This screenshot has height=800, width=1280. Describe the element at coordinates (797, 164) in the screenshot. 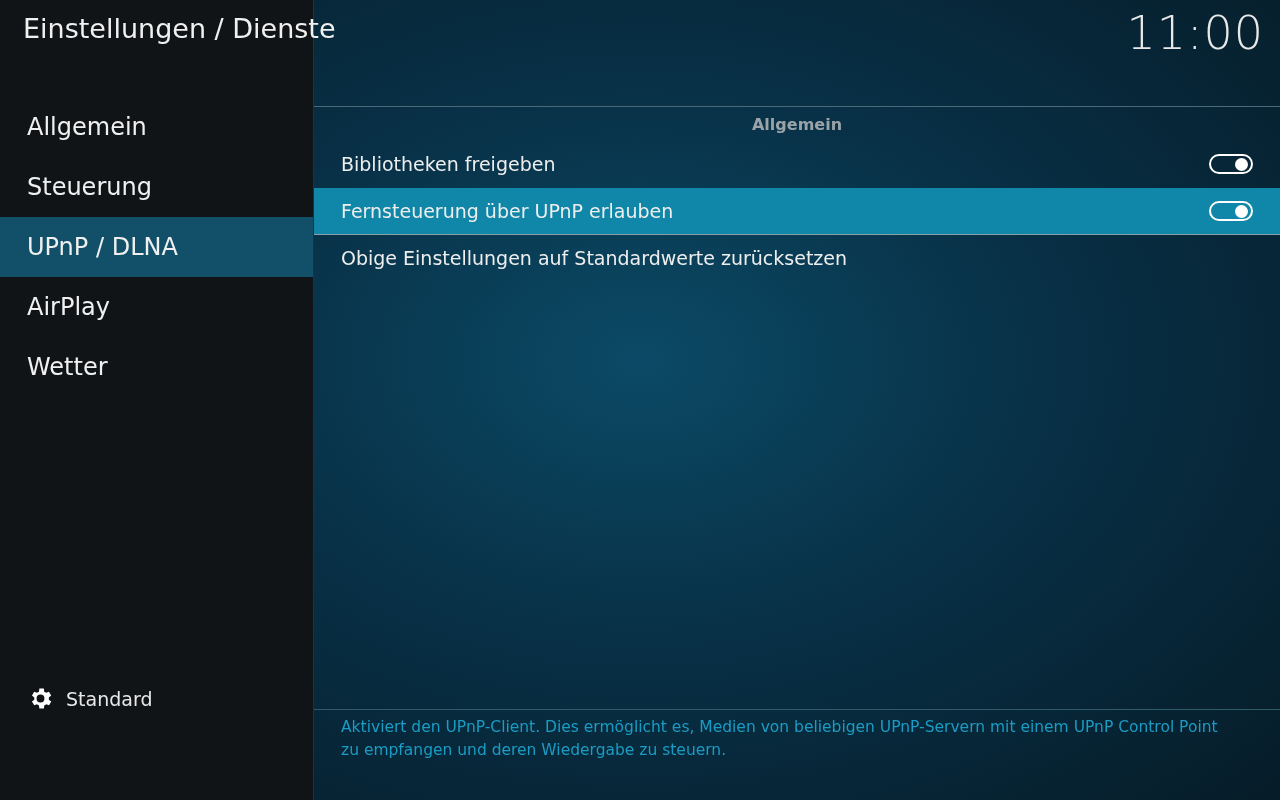

I see `setting-row: Bibliotheken freigeben` at that location.